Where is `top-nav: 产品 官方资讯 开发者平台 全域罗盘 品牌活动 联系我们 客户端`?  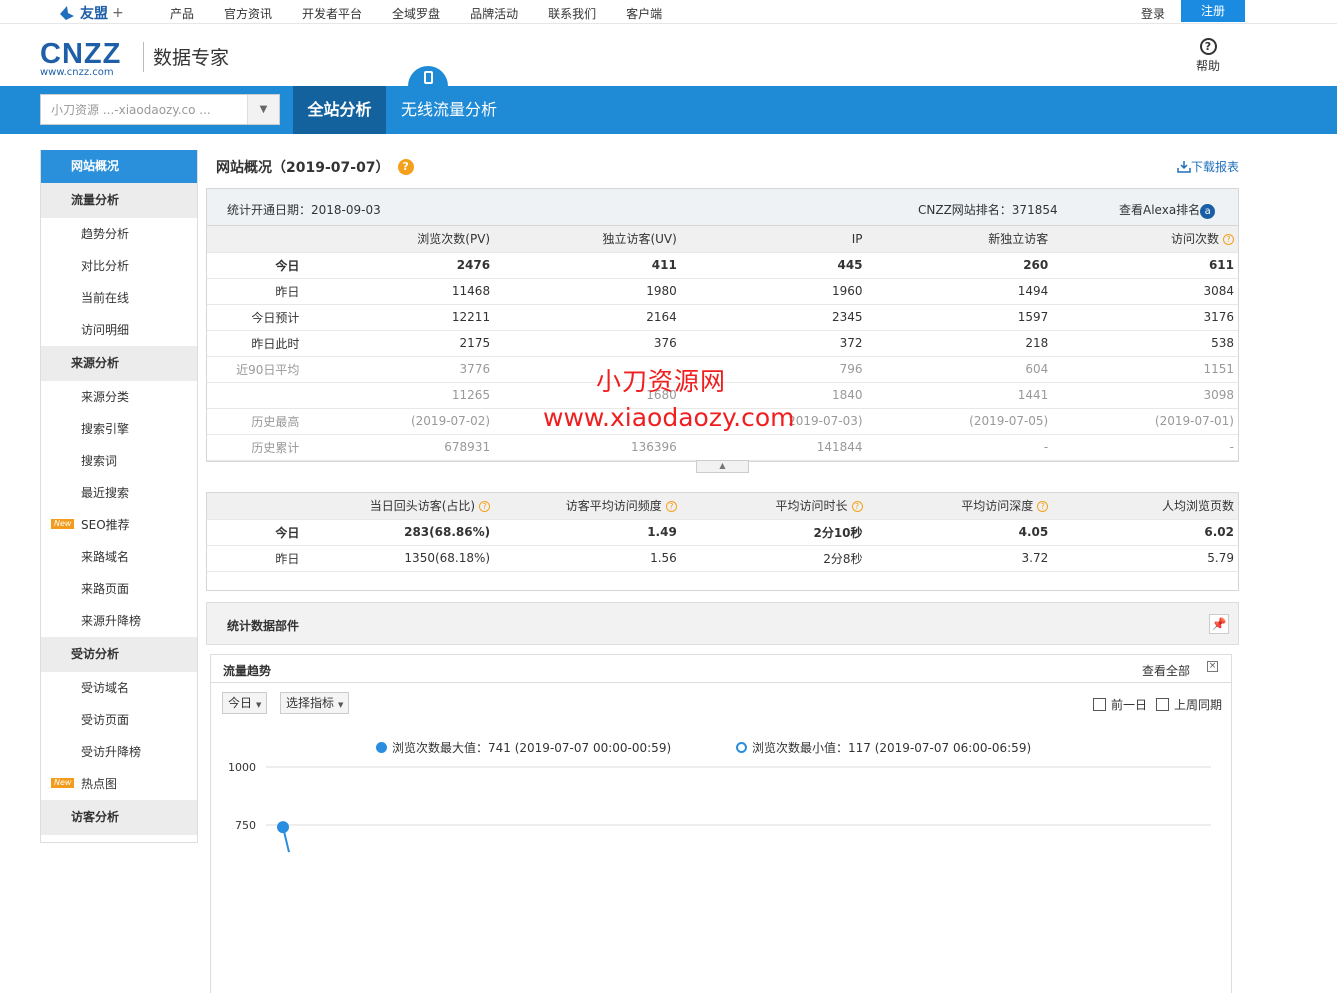 top-nav: 产品 官方资讯 开发者平台 全域罗盘 品牌活动 联系我们 客户端 is located at coordinates (431, 13).